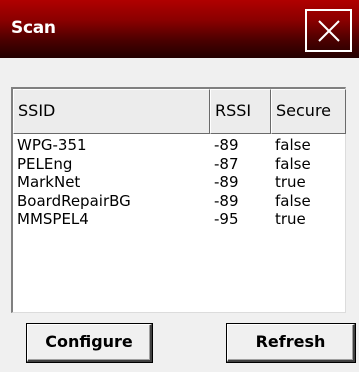  What do you see at coordinates (308, 111) in the screenshot?
I see `column-header-secure: Secure` at bounding box center [308, 111].